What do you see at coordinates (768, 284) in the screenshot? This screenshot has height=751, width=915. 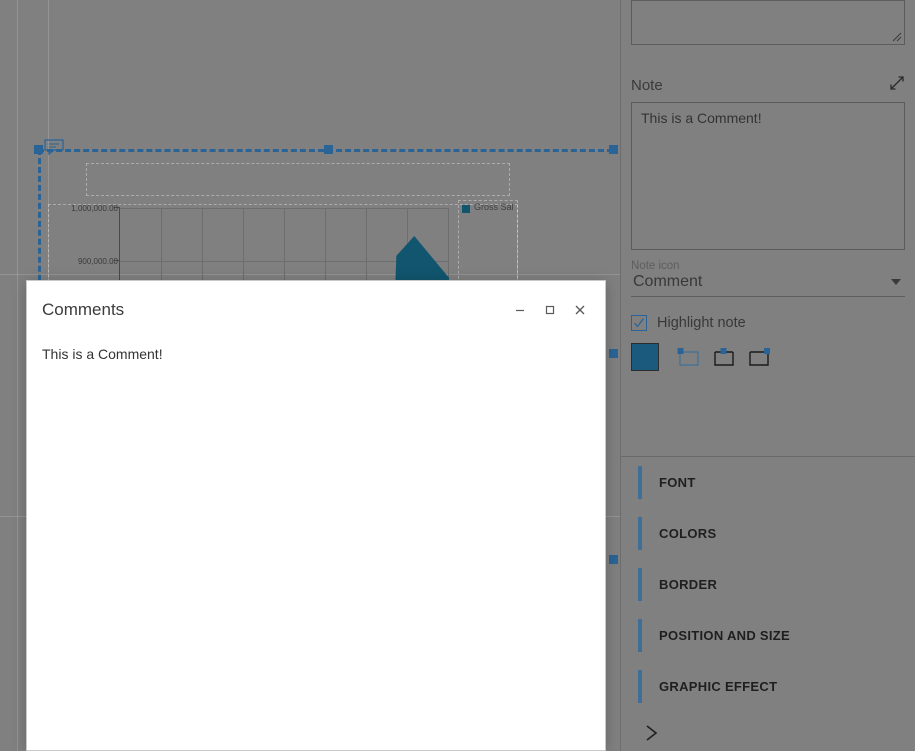 I see `note-icon-dropdown: Comment` at bounding box center [768, 284].